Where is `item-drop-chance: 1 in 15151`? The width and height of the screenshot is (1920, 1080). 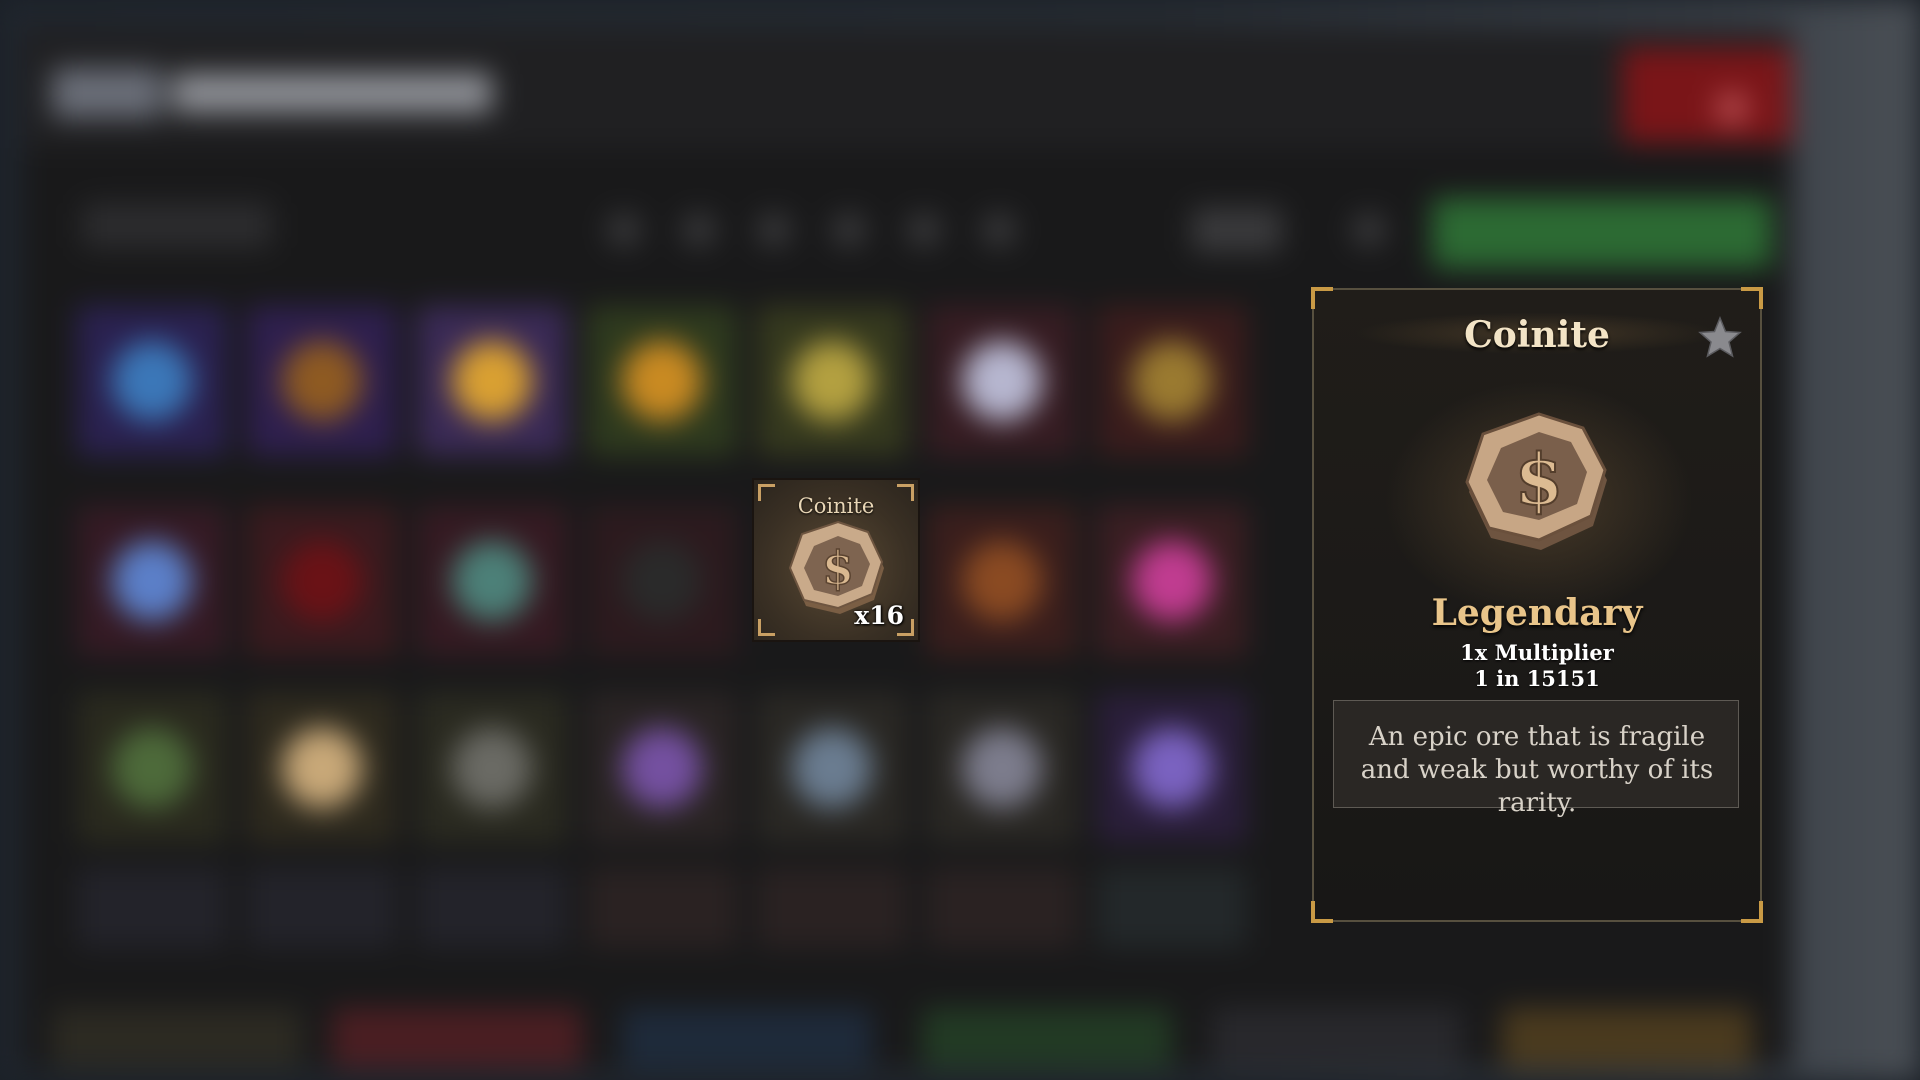
item-drop-chance: 1 in 15151 is located at coordinates (1537, 678).